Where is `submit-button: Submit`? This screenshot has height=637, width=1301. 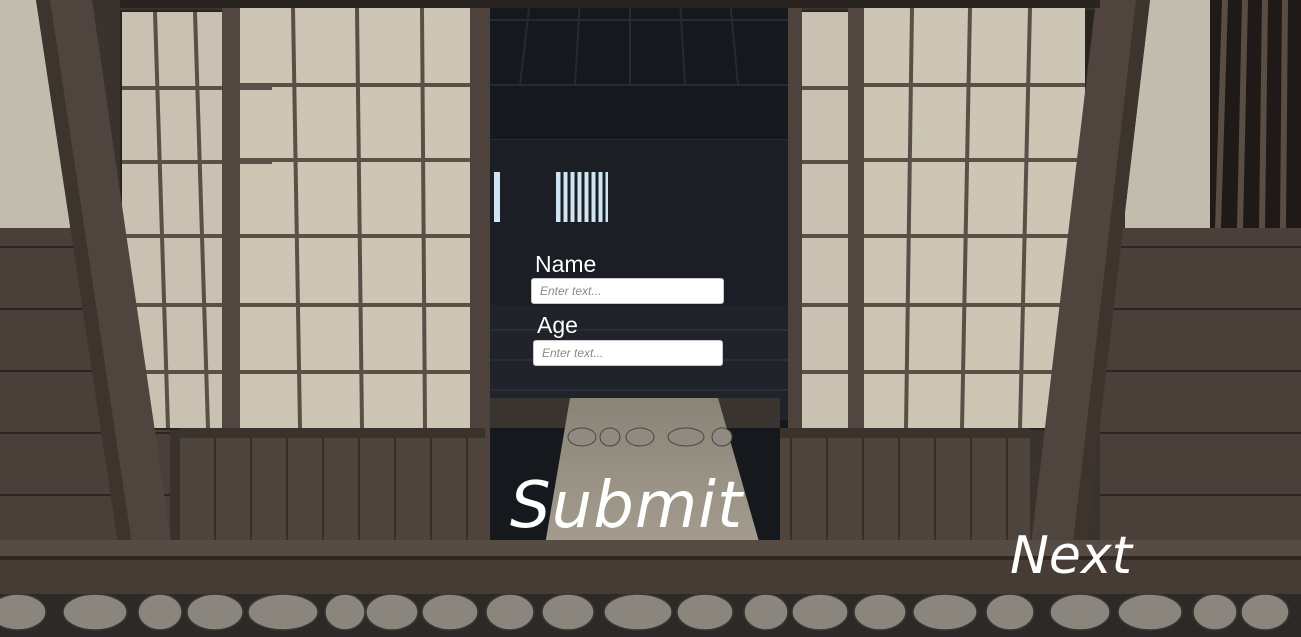
submit-button: Submit is located at coordinates (626, 506).